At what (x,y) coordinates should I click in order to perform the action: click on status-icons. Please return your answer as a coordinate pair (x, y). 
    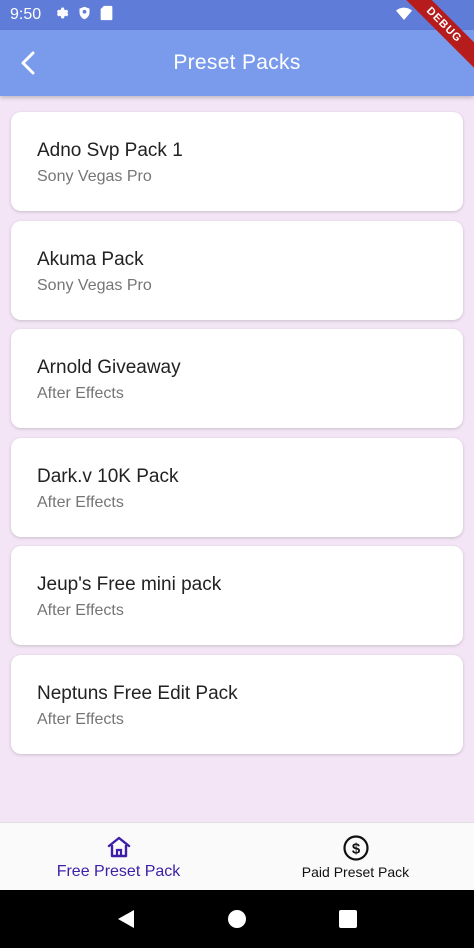
    Looking at the image, I should click on (83, 15).